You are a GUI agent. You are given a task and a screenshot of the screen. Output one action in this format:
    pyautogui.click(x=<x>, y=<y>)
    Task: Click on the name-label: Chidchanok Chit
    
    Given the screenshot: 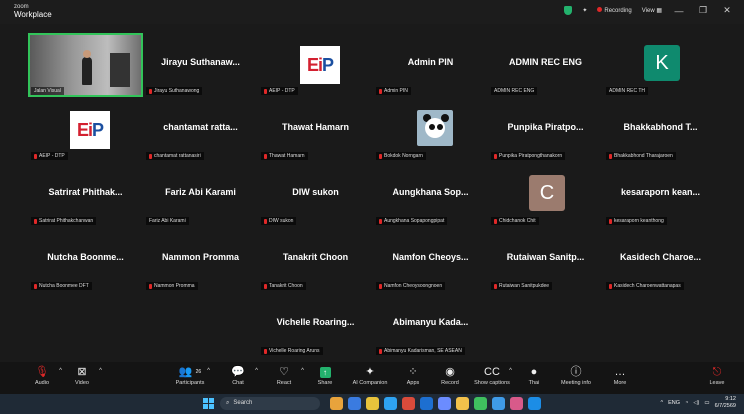 What is the action you would take?
    pyautogui.click(x=515, y=221)
    